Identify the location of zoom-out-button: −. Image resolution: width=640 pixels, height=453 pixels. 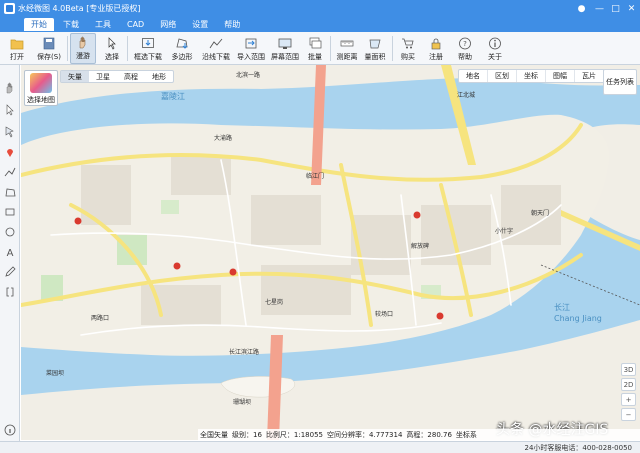
(628, 414).